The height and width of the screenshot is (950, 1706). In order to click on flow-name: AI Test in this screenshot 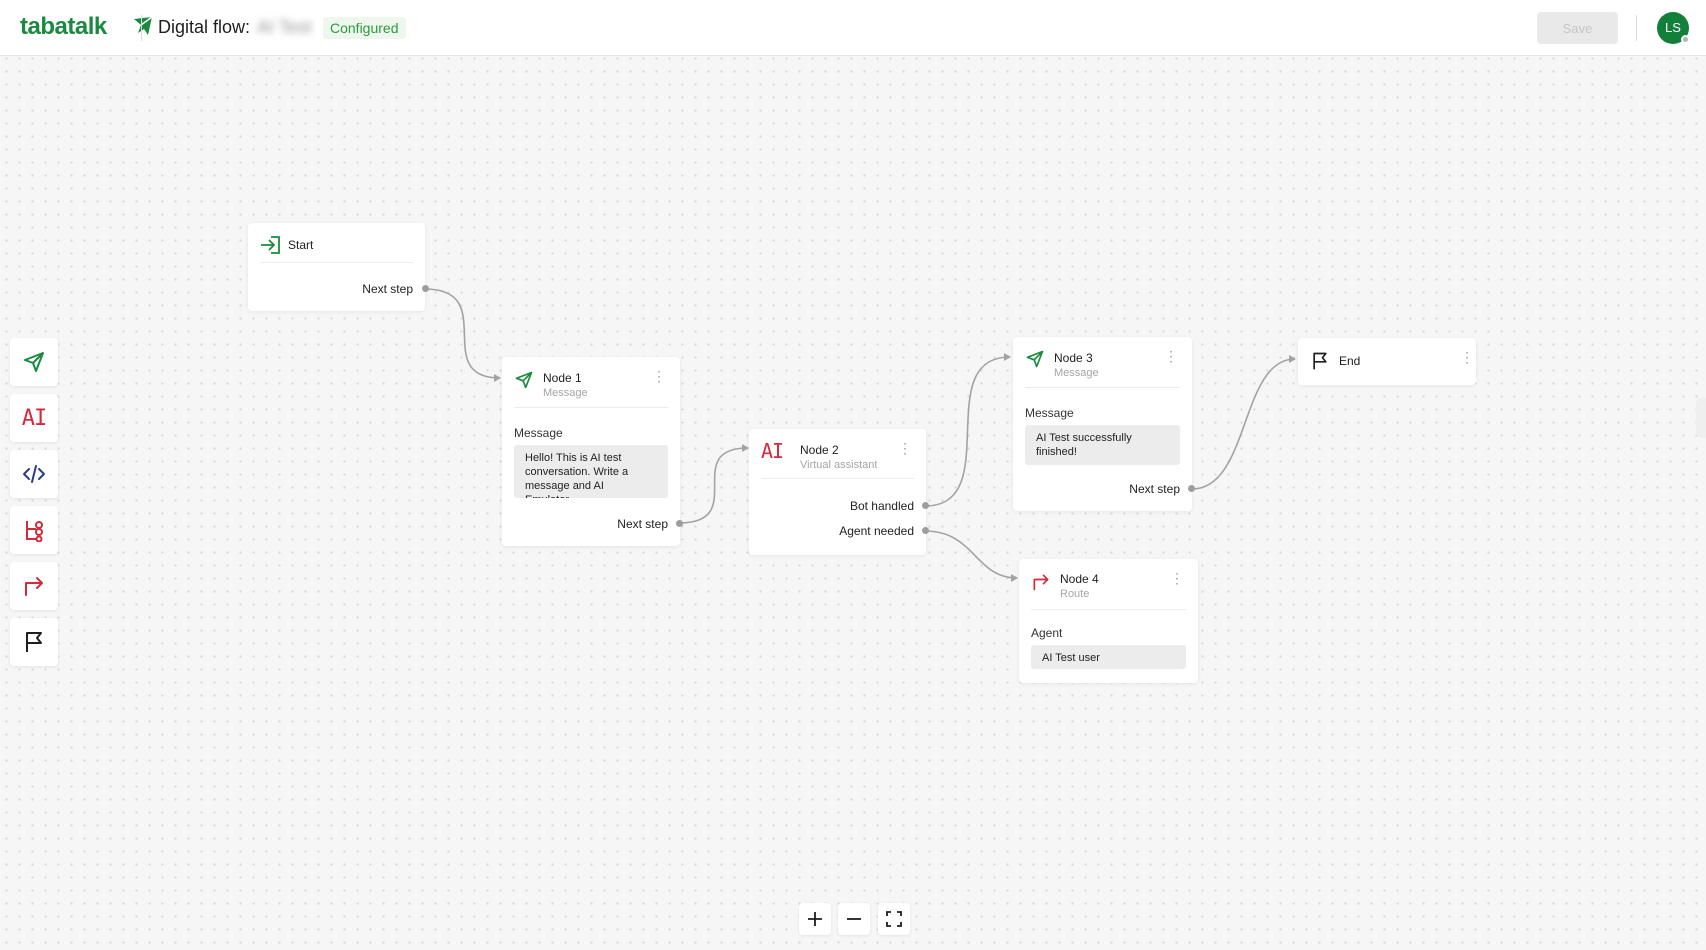, I will do `click(284, 27)`.